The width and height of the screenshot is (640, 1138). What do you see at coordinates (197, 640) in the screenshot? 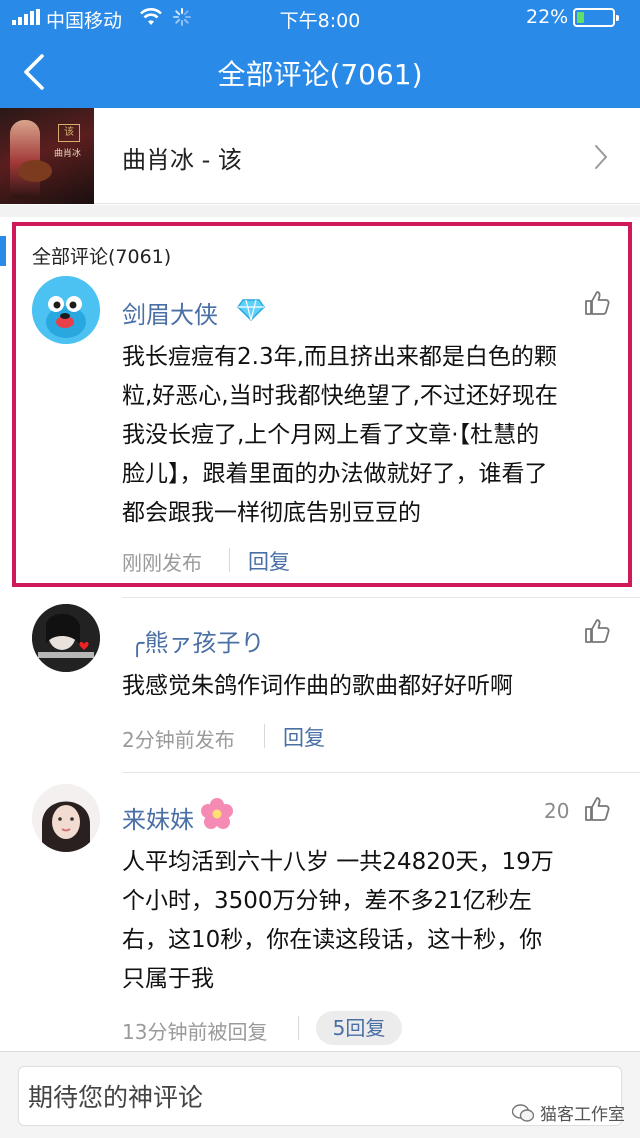
I see `comment-username: ╭熊ァ孩子り` at bounding box center [197, 640].